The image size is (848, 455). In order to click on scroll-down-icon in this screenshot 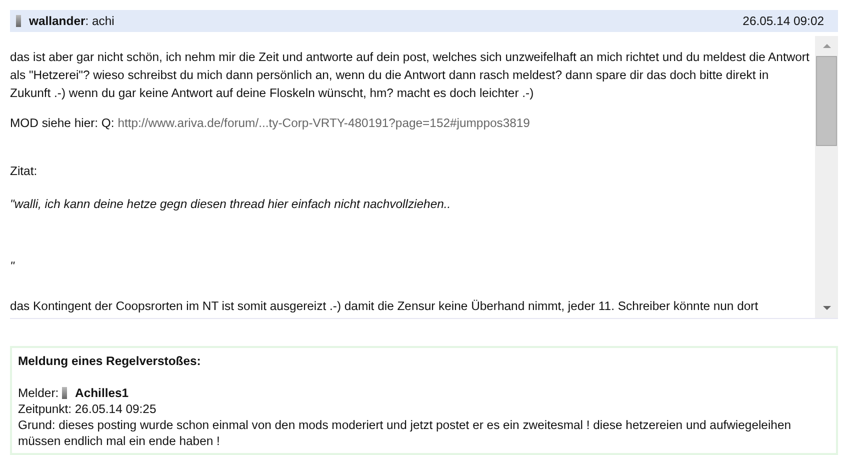, I will do `click(826, 308)`.